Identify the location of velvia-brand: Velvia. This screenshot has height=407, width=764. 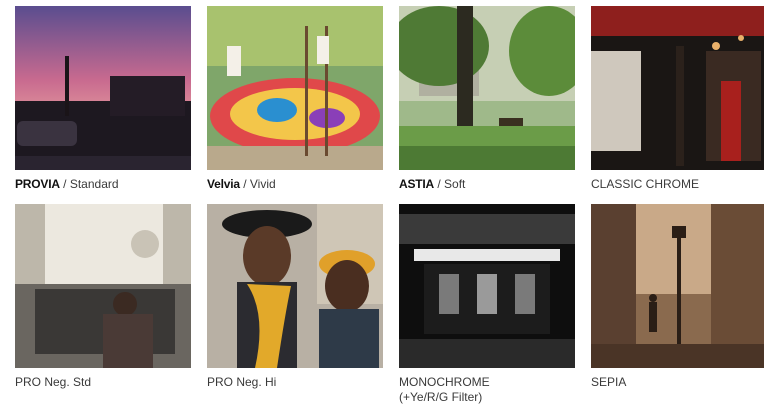
(223, 184).